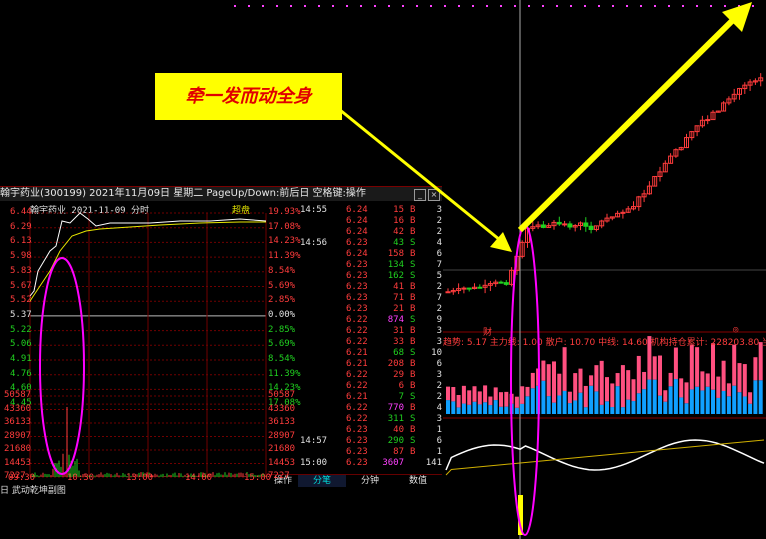 This screenshot has height=539, width=766. Describe the element at coordinates (357, 353) in the screenshot. I see `trade-p: 6.21` at that location.